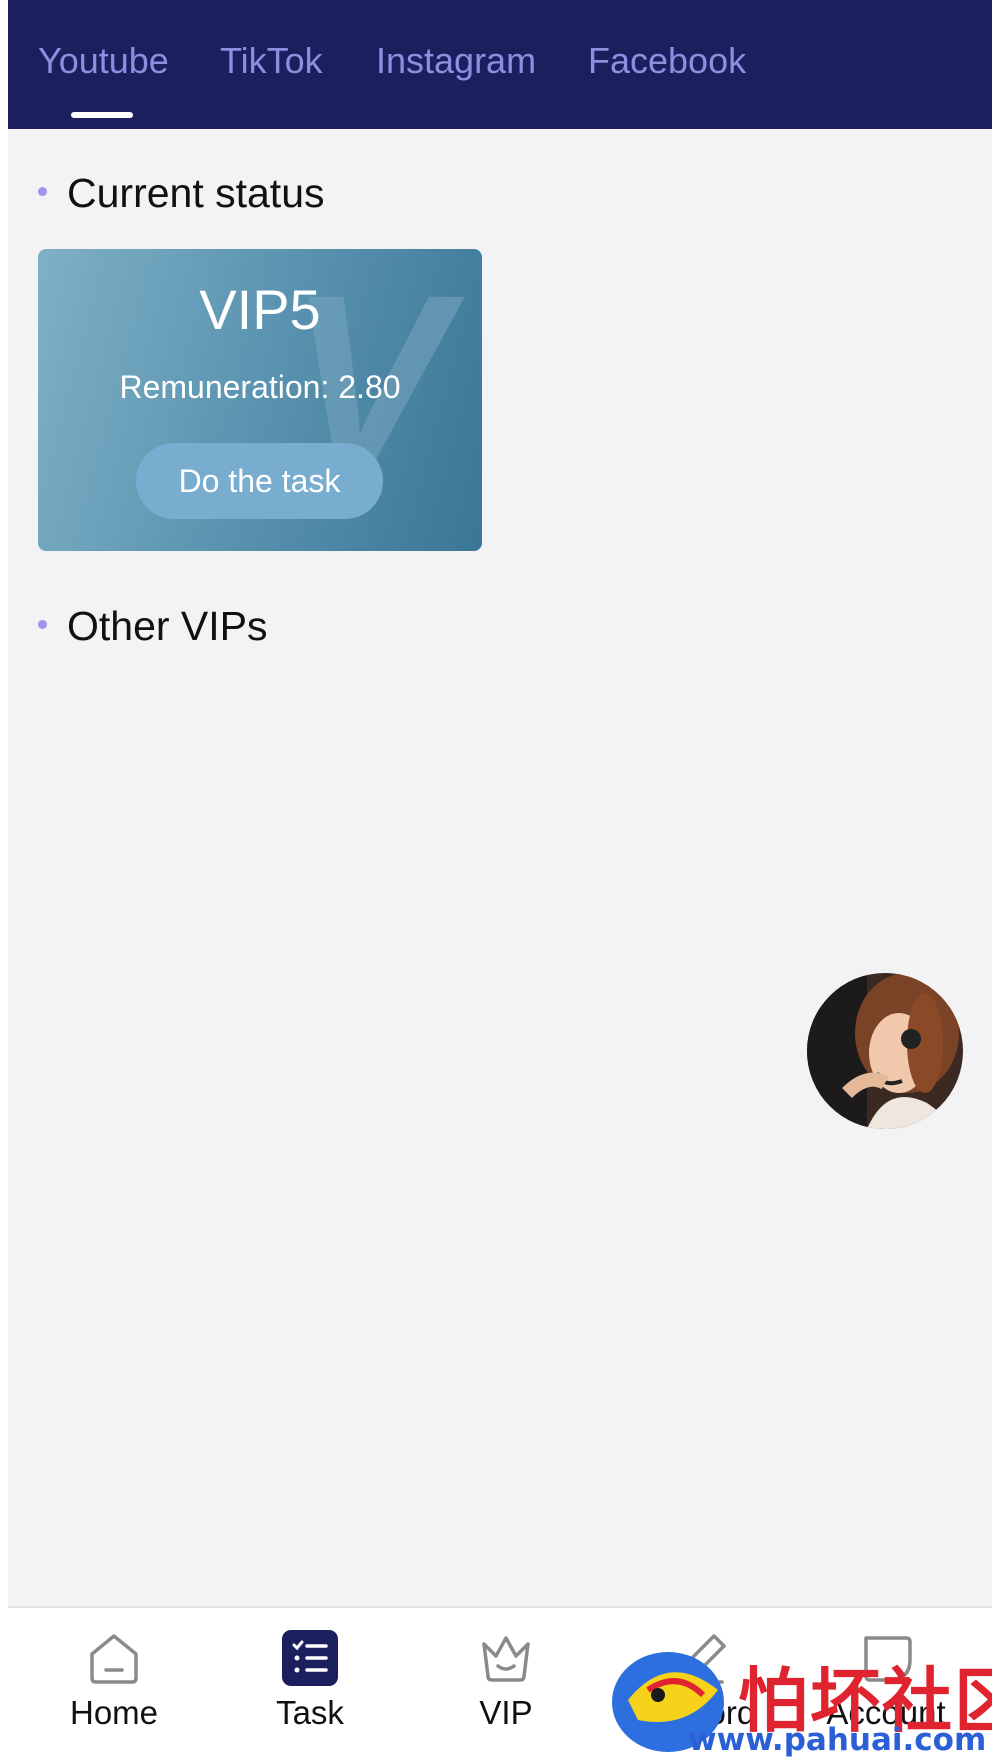  I want to click on tab-facebook: Facebook, so click(667, 61).